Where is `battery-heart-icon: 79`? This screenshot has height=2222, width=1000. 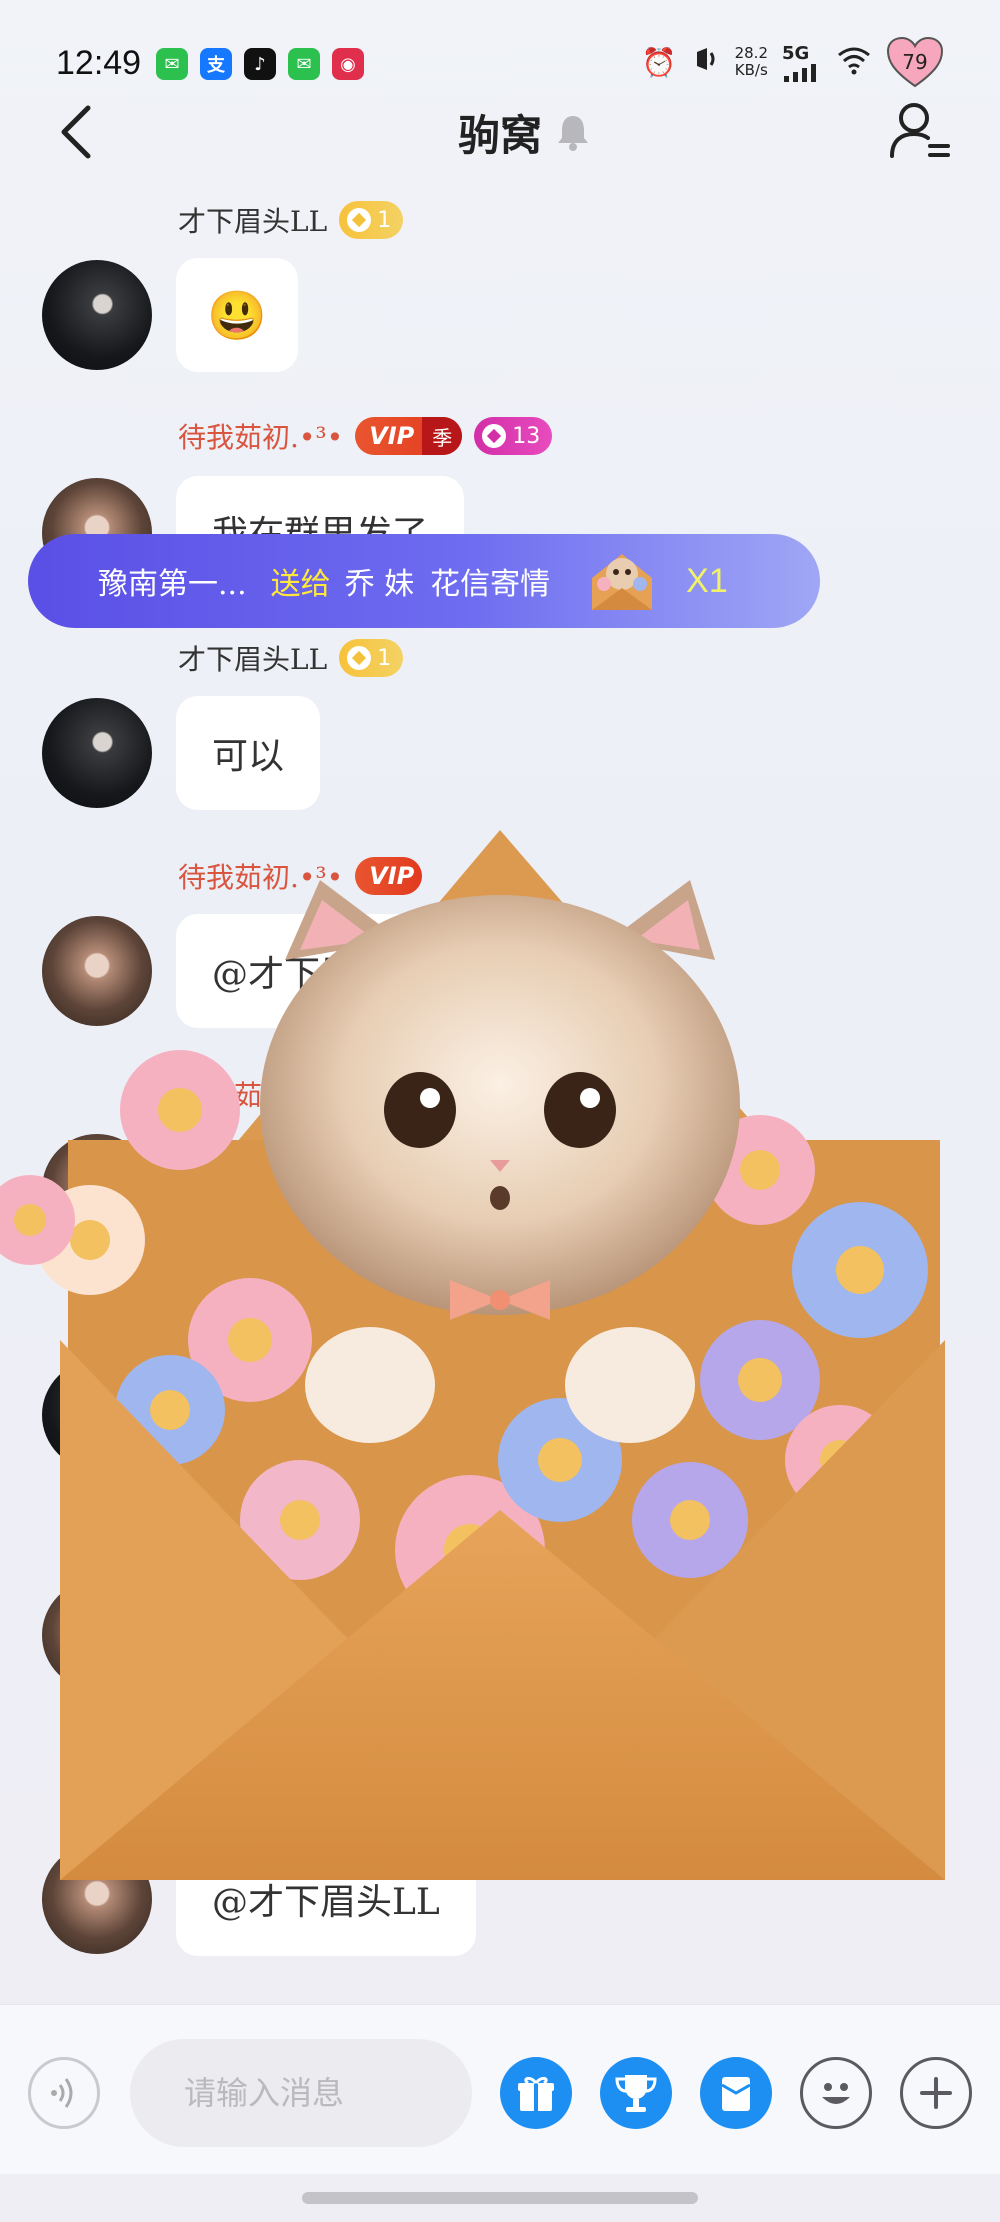 battery-heart-icon: 79 is located at coordinates (915, 62).